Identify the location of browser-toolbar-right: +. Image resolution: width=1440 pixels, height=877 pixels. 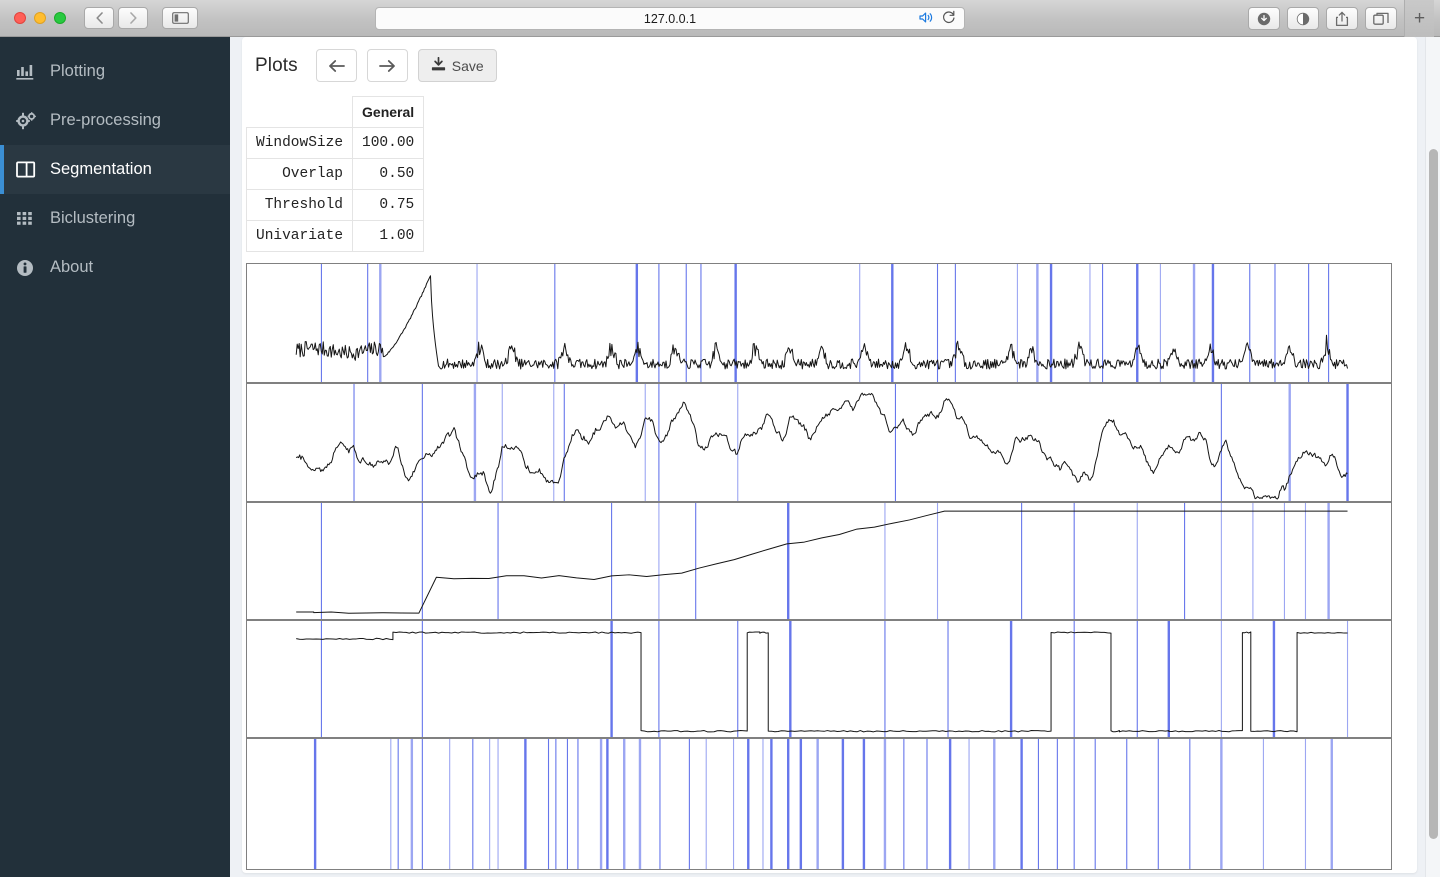
(1344, 18).